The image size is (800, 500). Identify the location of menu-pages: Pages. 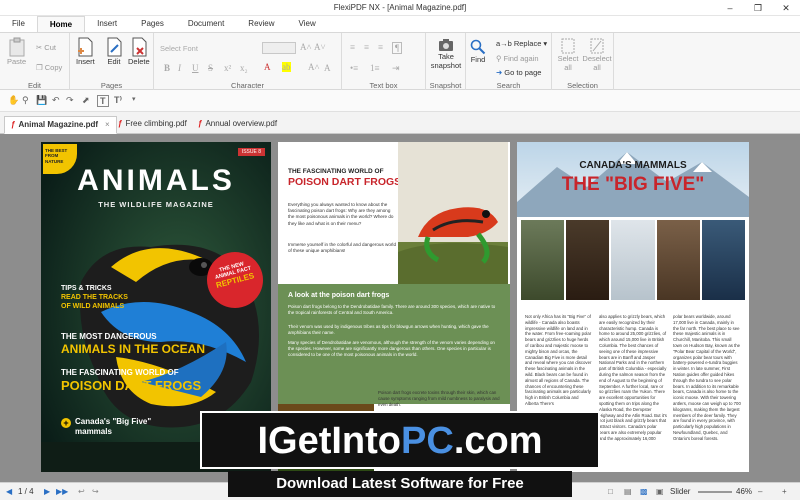
(152, 24).